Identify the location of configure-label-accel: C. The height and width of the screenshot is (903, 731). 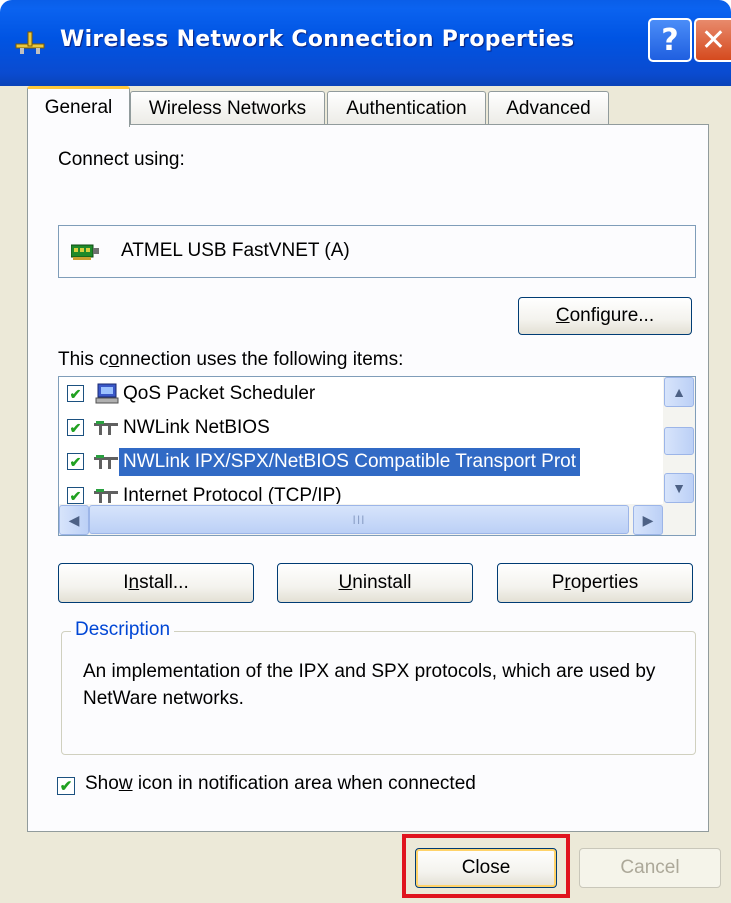
(562, 315).